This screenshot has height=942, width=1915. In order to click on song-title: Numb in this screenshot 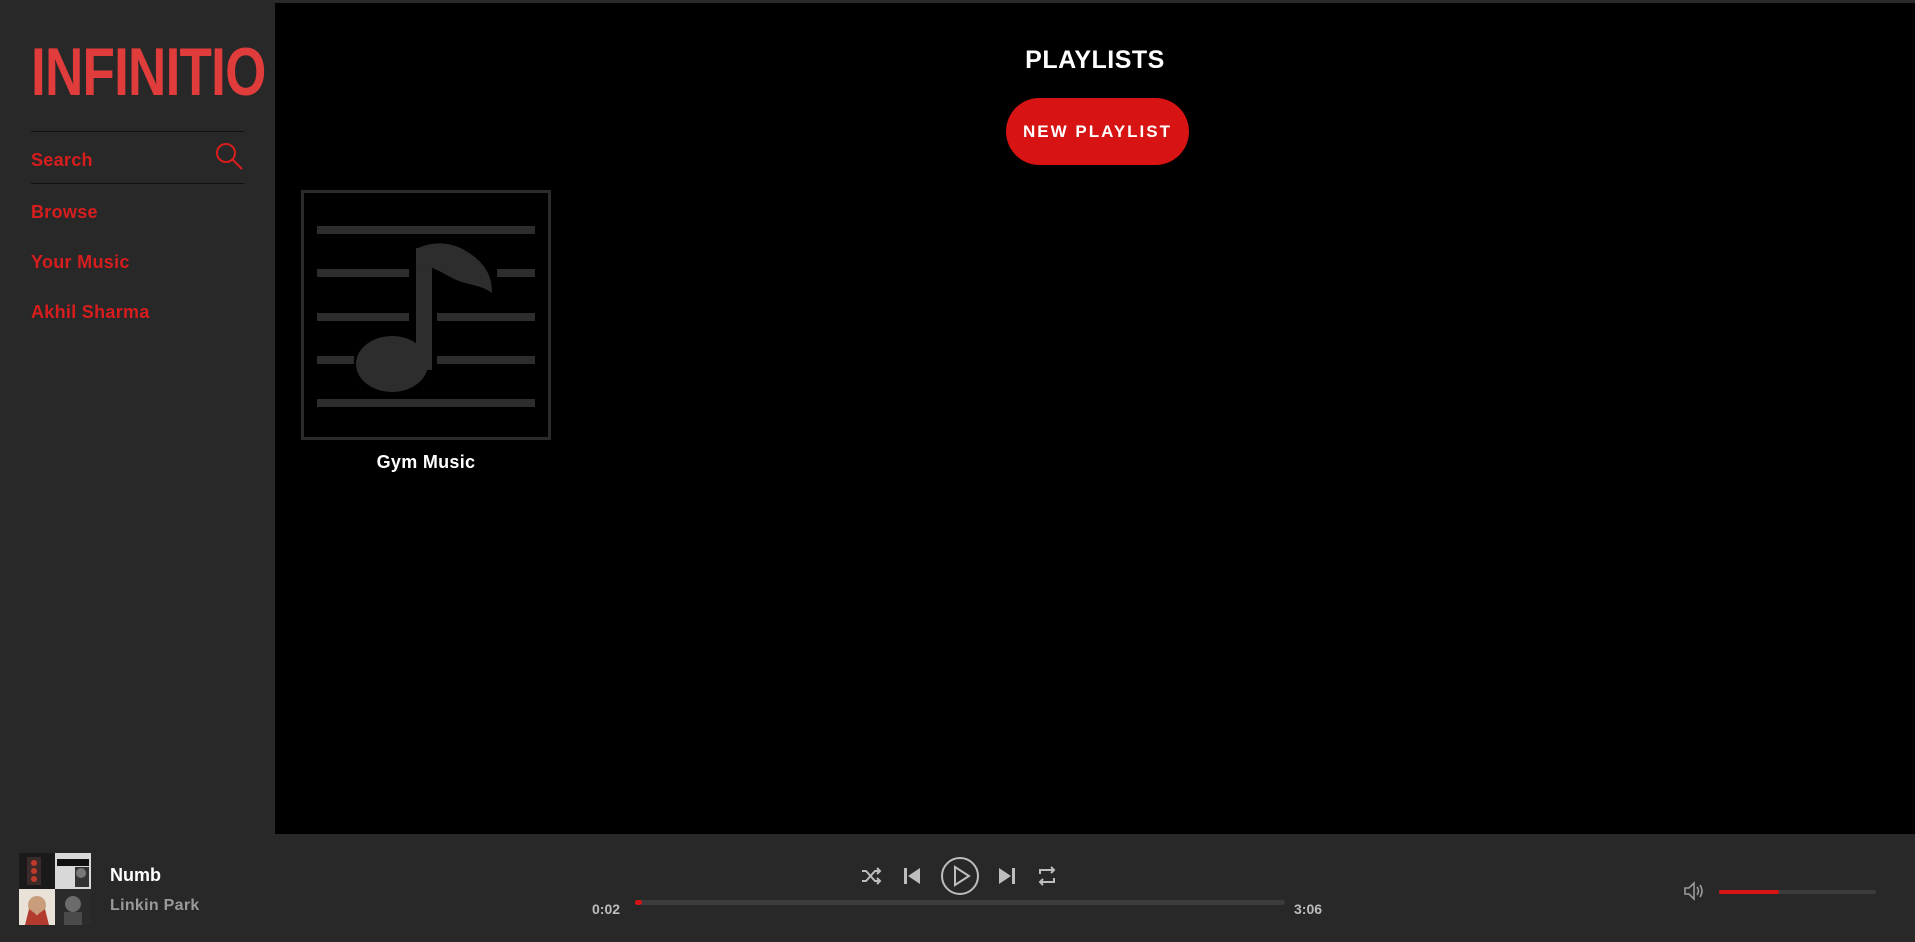, I will do `click(135, 875)`.